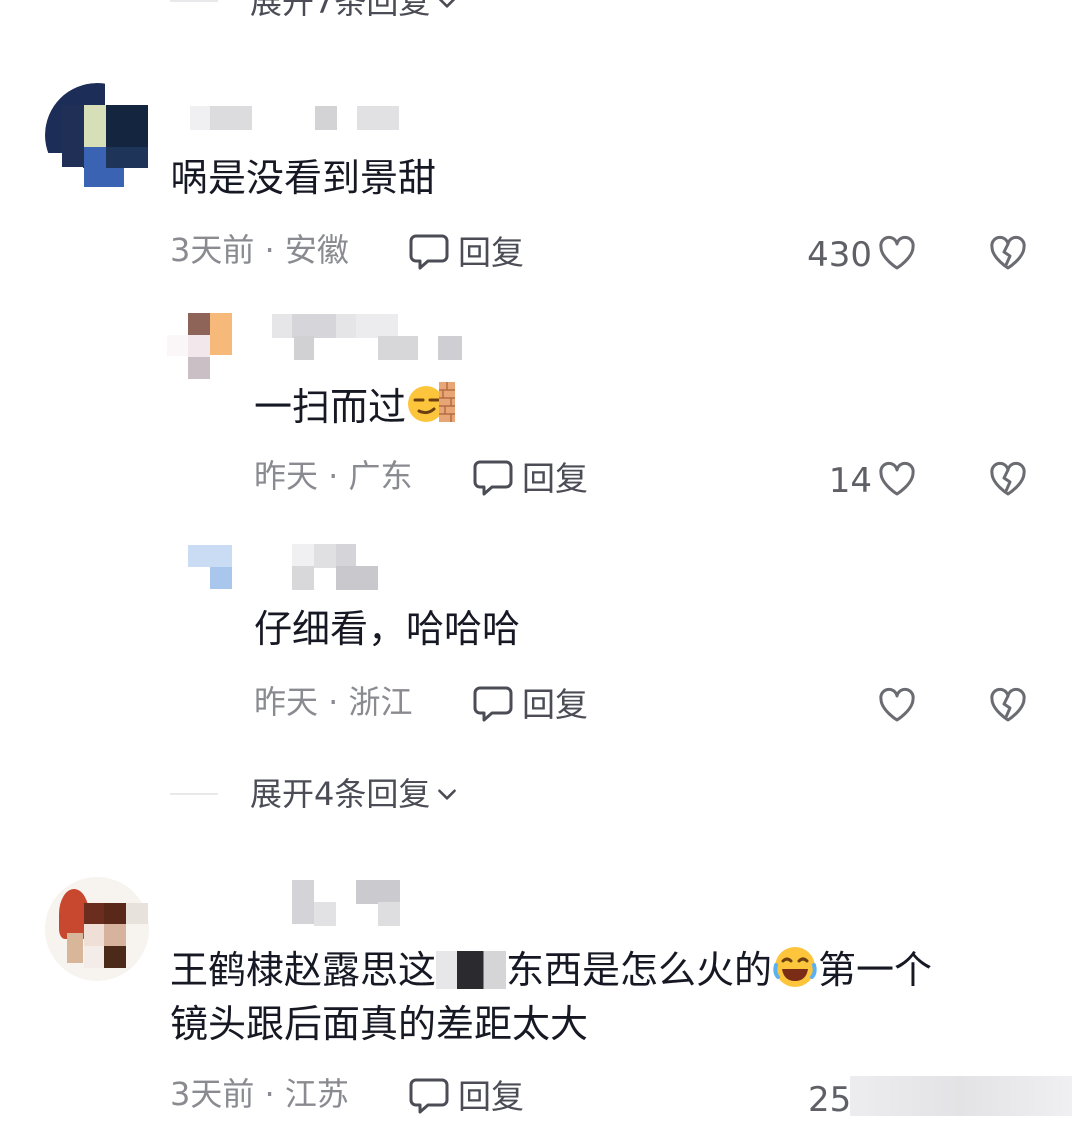  I want to click on like-count: 430, so click(839, 255).